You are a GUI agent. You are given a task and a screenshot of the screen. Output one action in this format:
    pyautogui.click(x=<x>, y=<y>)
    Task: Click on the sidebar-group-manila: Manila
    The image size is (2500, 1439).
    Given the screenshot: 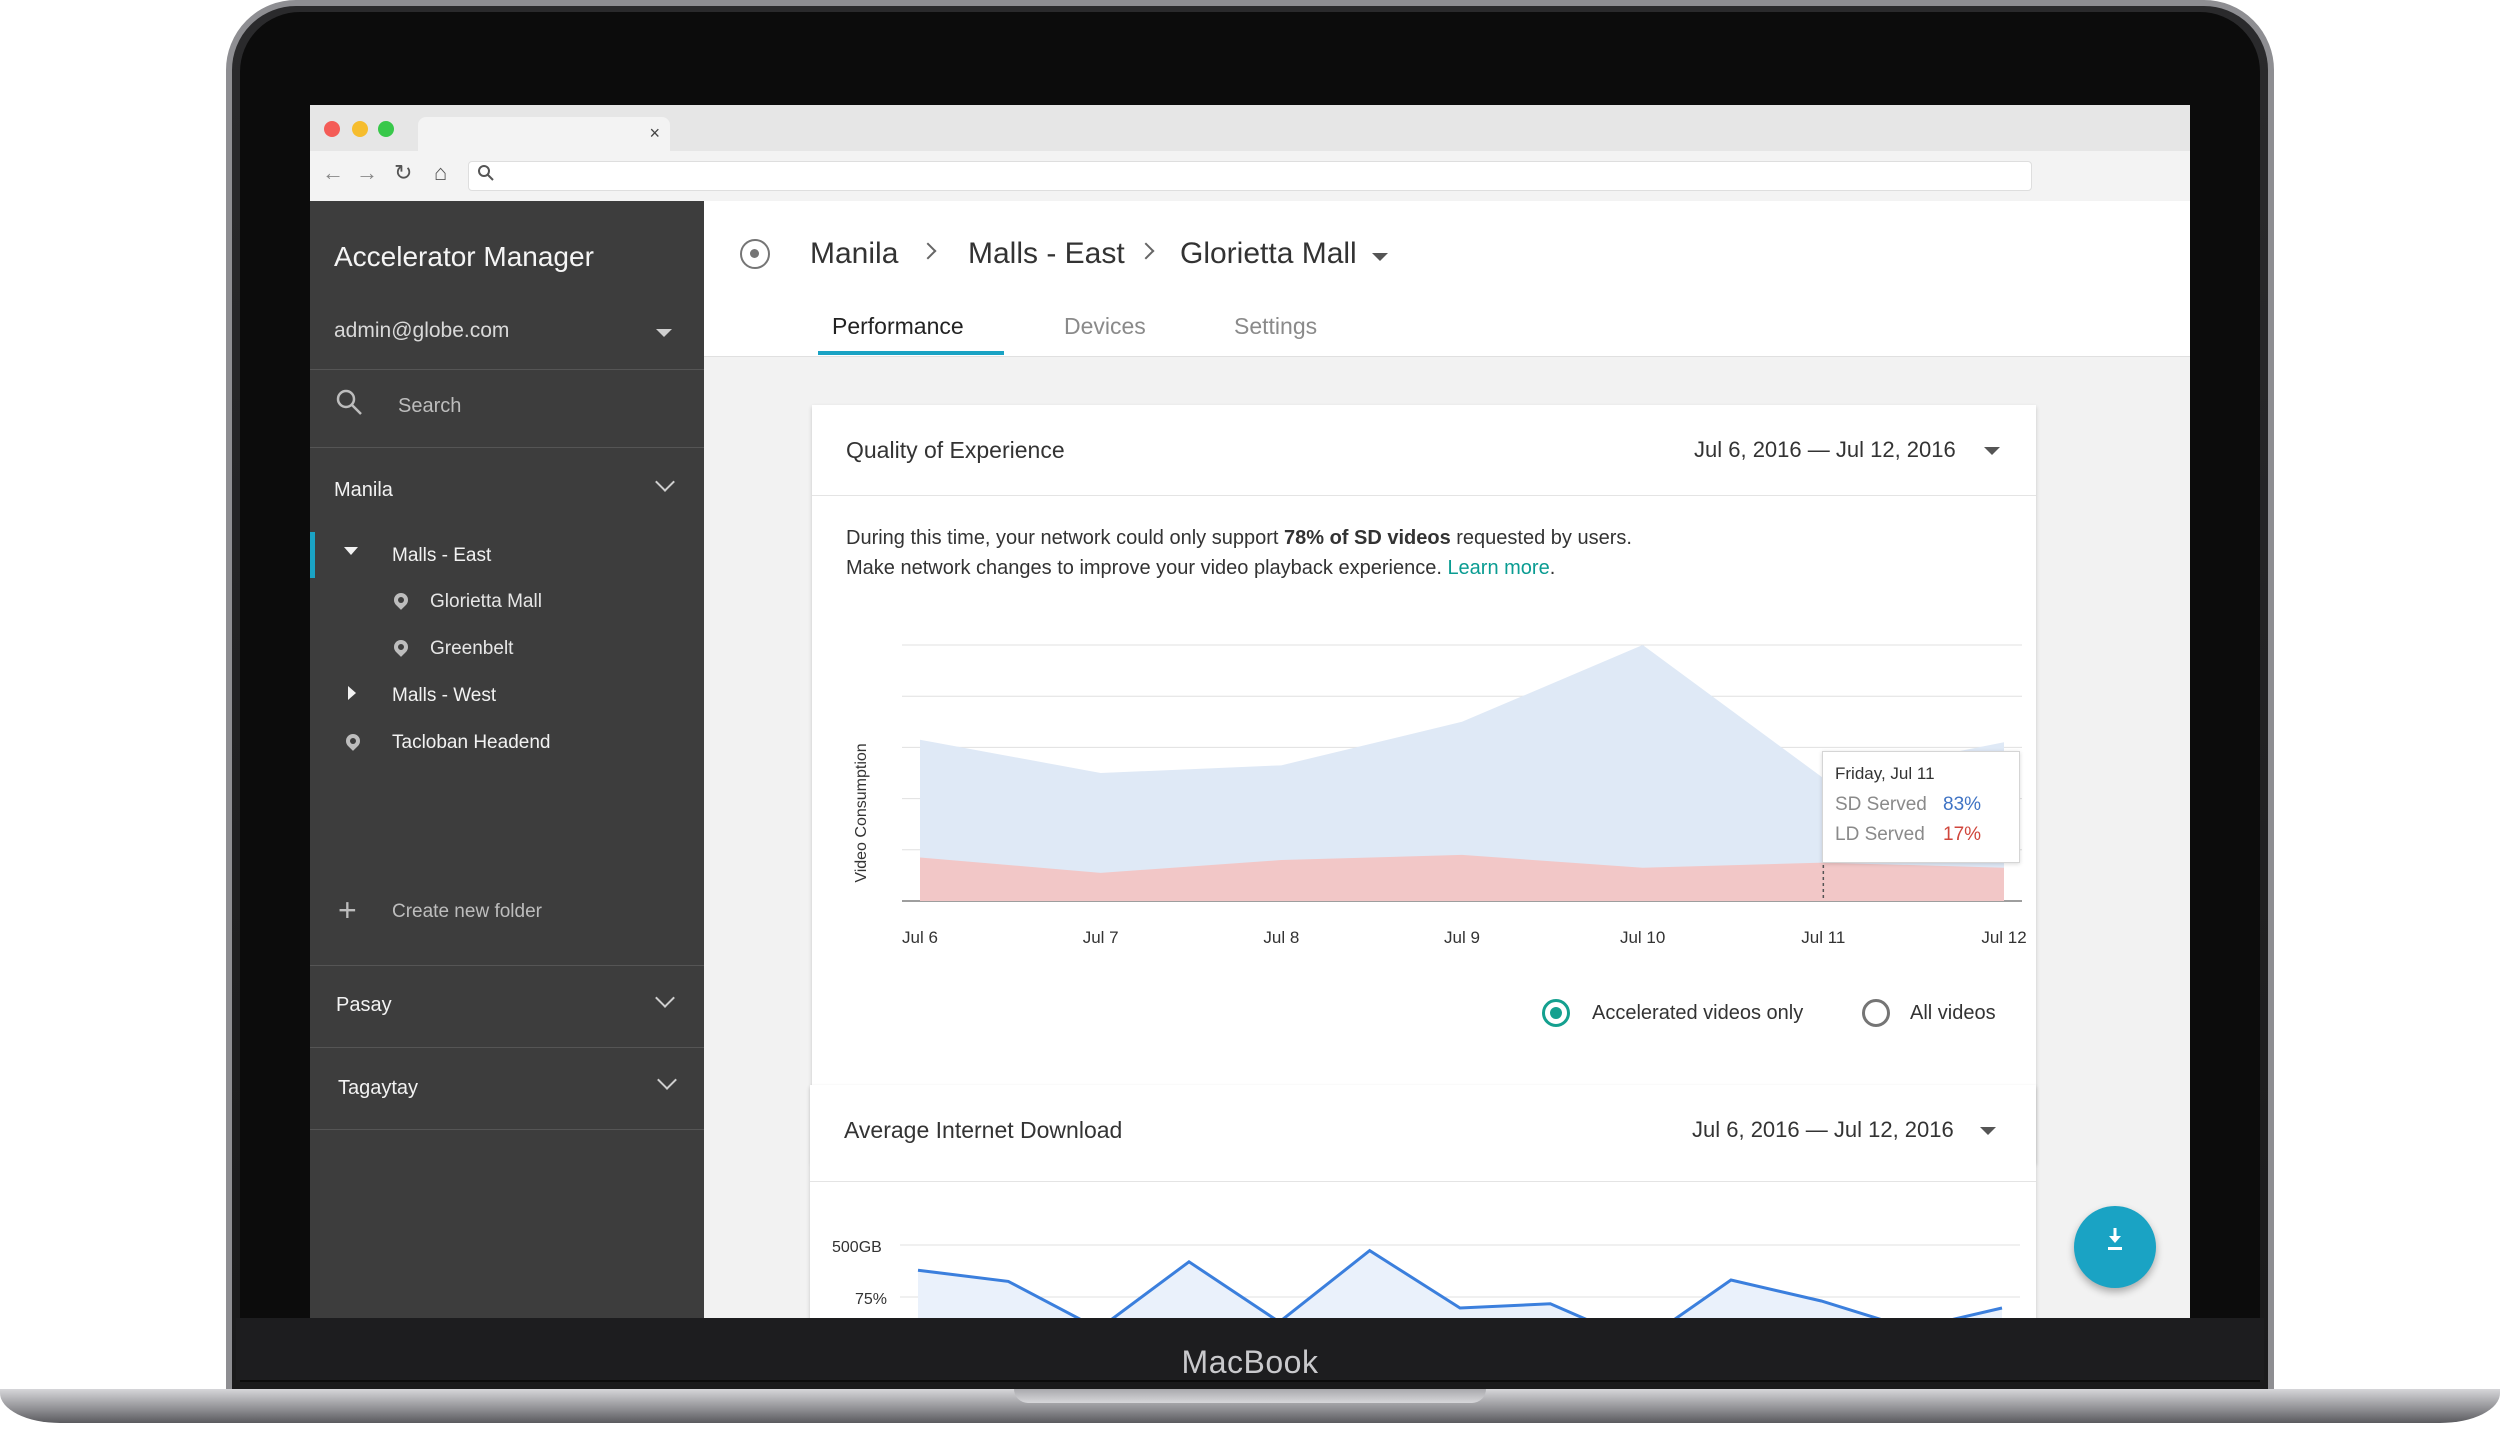 What is the action you would take?
    pyautogui.click(x=363, y=490)
    